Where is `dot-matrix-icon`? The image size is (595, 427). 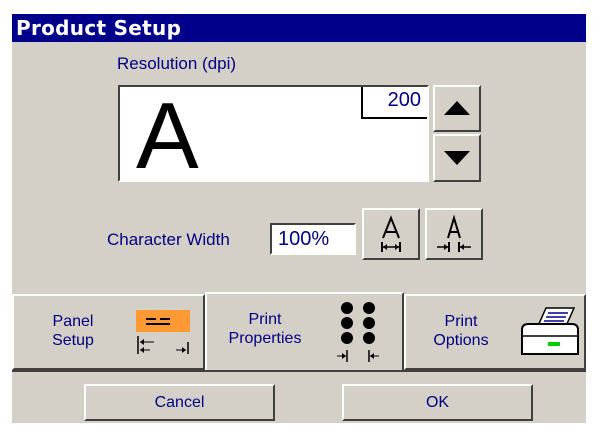 dot-matrix-icon is located at coordinates (358, 332).